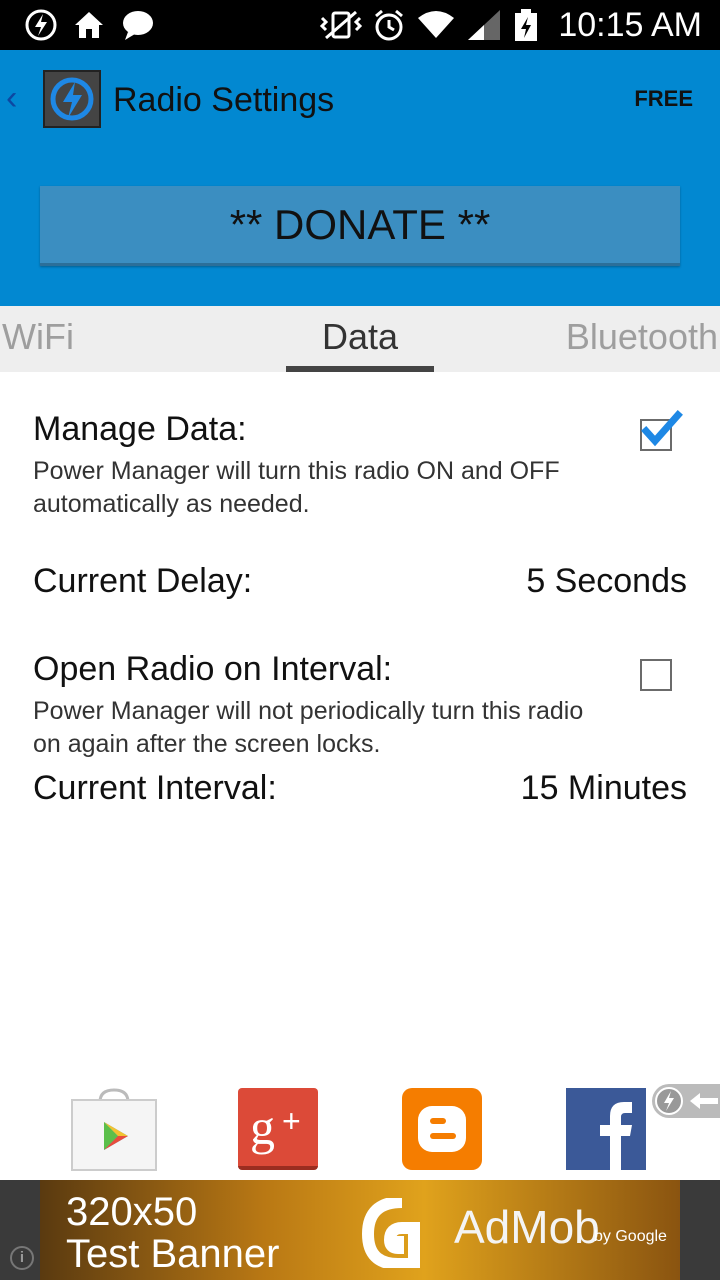 This screenshot has height=1280, width=720. Describe the element at coordinates (278, 1129) in the screenshot. I see `google-plus-icon: g +` at that location.